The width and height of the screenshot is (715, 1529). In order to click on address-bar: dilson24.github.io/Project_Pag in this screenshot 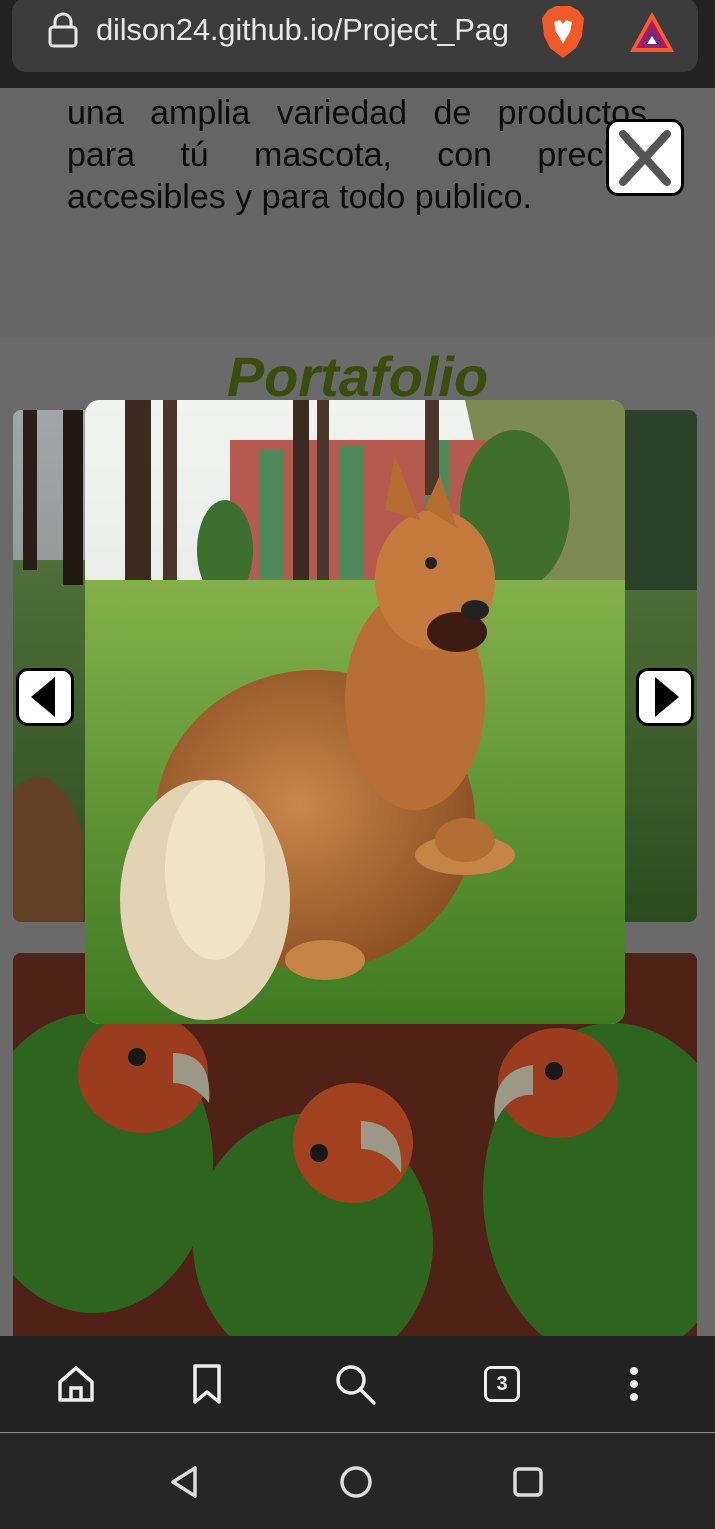, I will do `click(355, 36)`.